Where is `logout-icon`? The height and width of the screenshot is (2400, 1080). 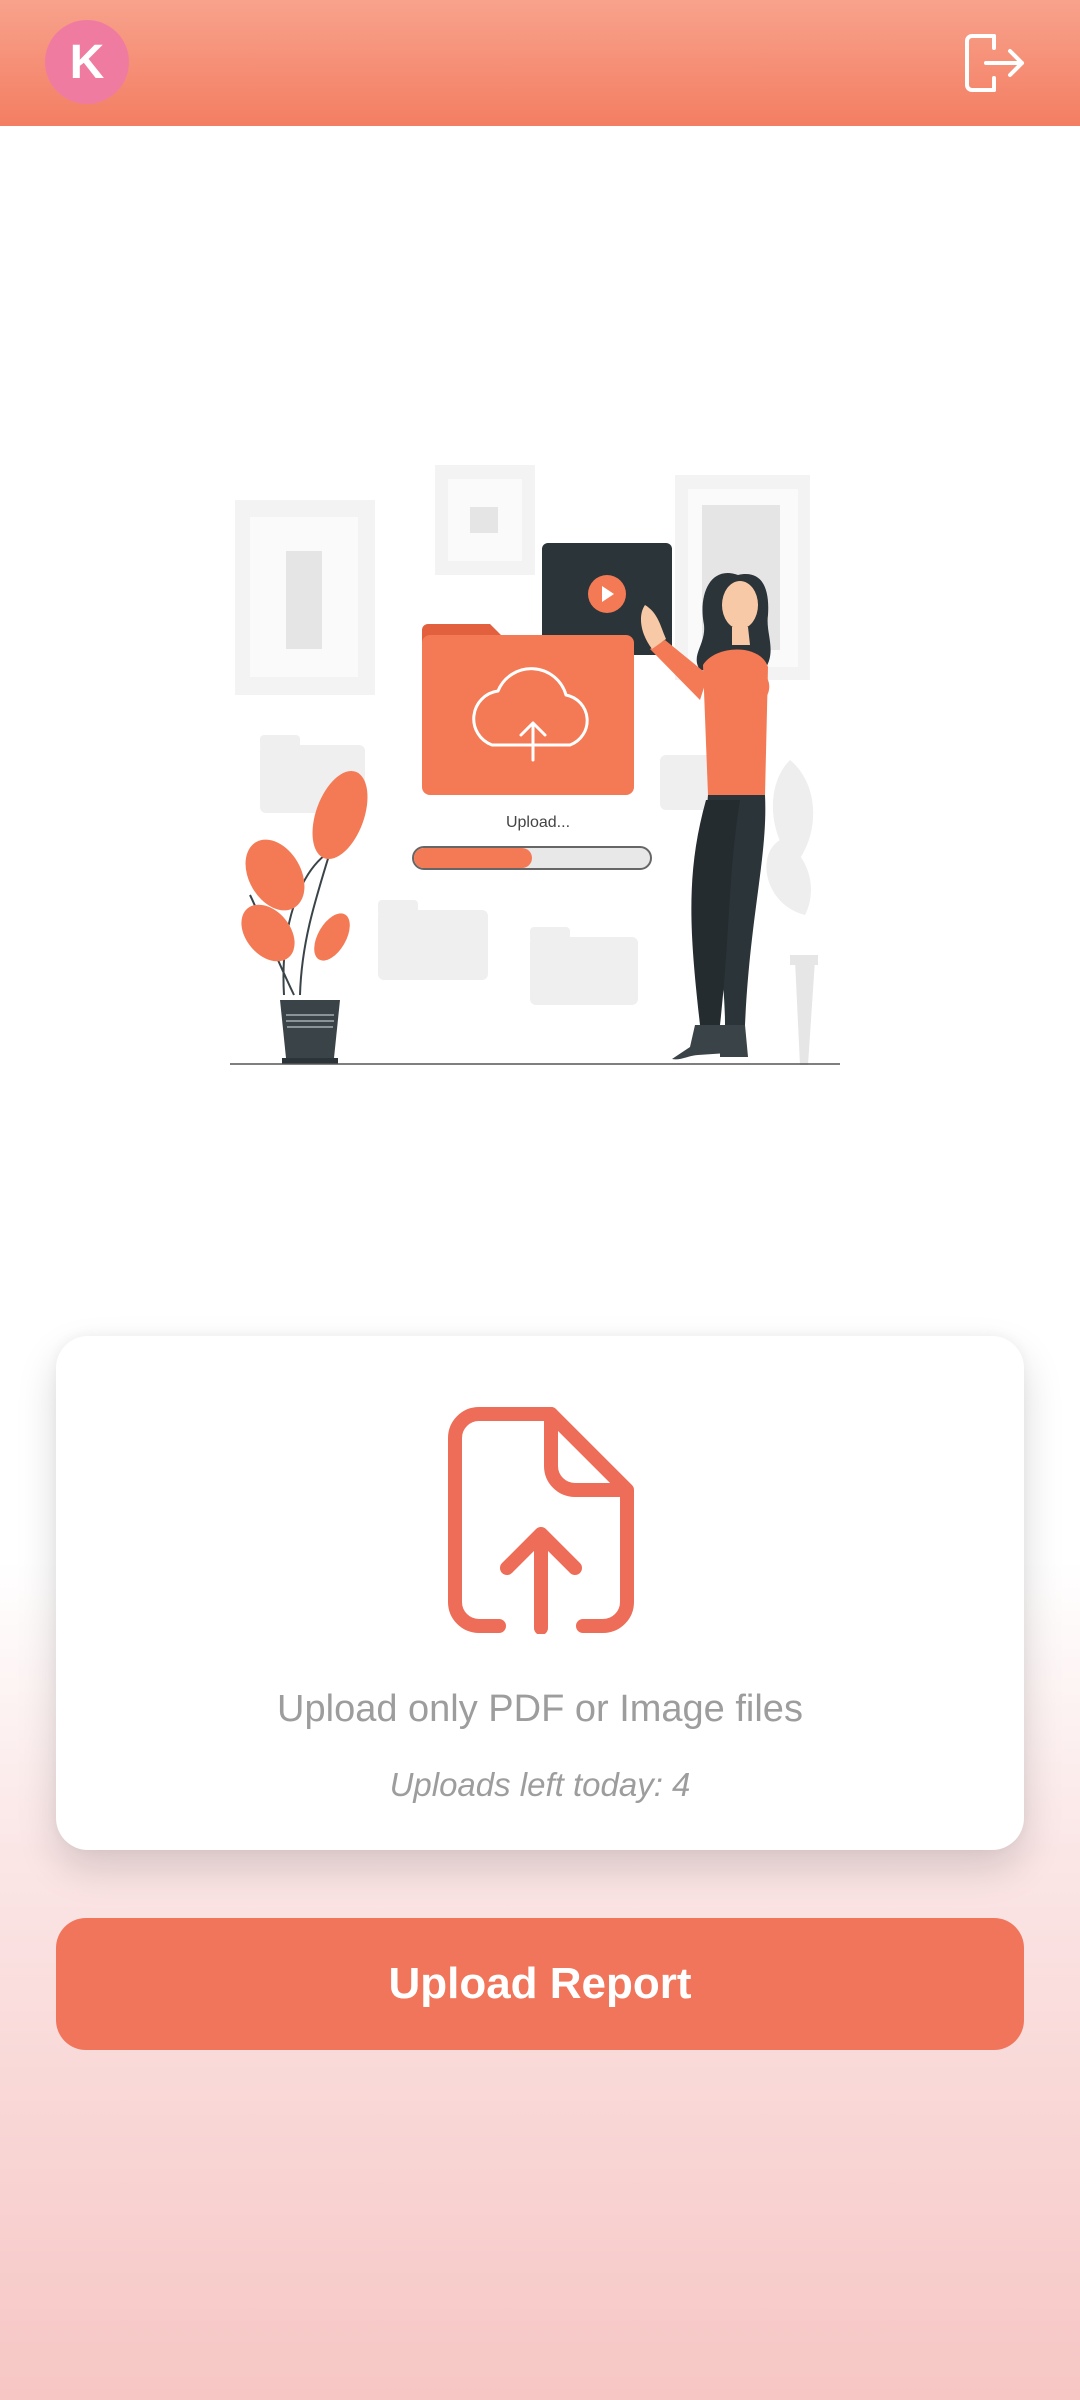 logout-icon is located at coordinates (994, 63).